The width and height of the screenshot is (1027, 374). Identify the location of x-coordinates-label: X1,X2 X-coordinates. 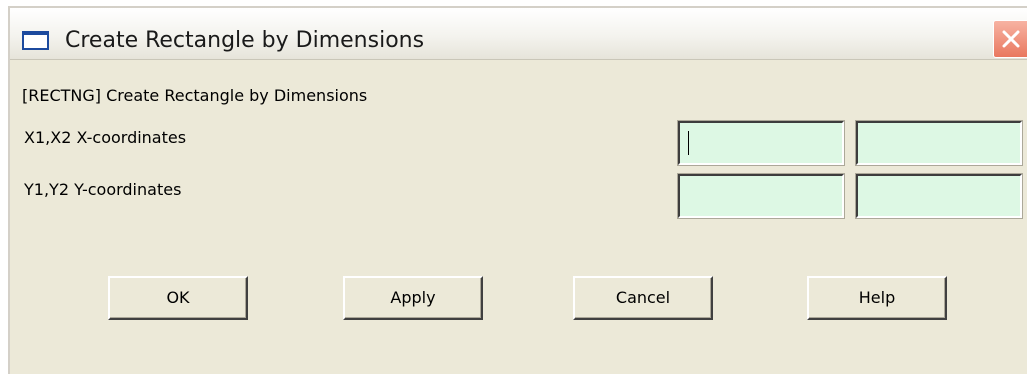
(105, 137).